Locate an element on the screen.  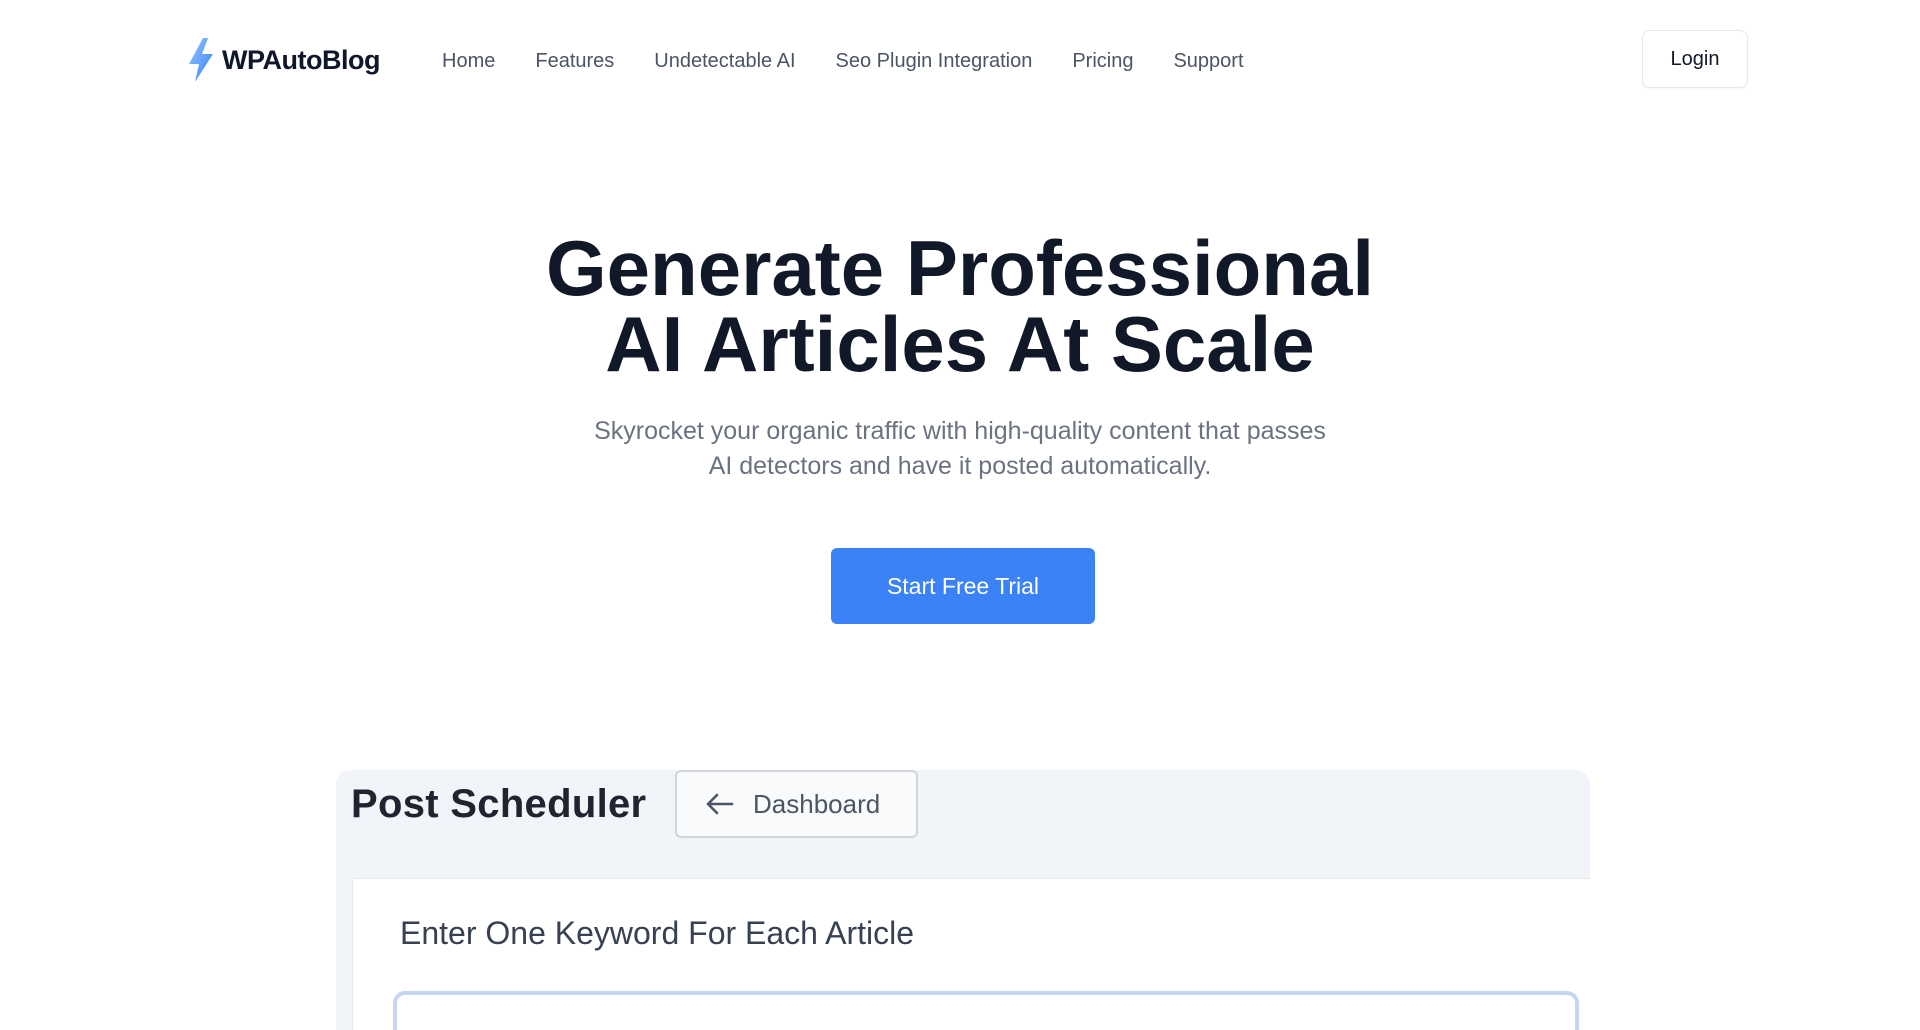
brand-logo: WPAutoBlog is located at coordinates (283, 60).